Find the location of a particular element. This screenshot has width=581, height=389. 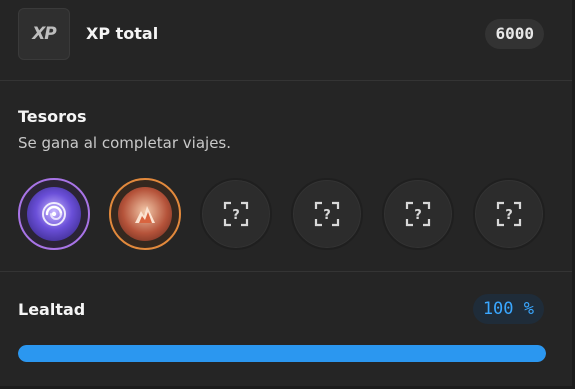

xp-logo-icon: XP is located at coordinates (44, 34).